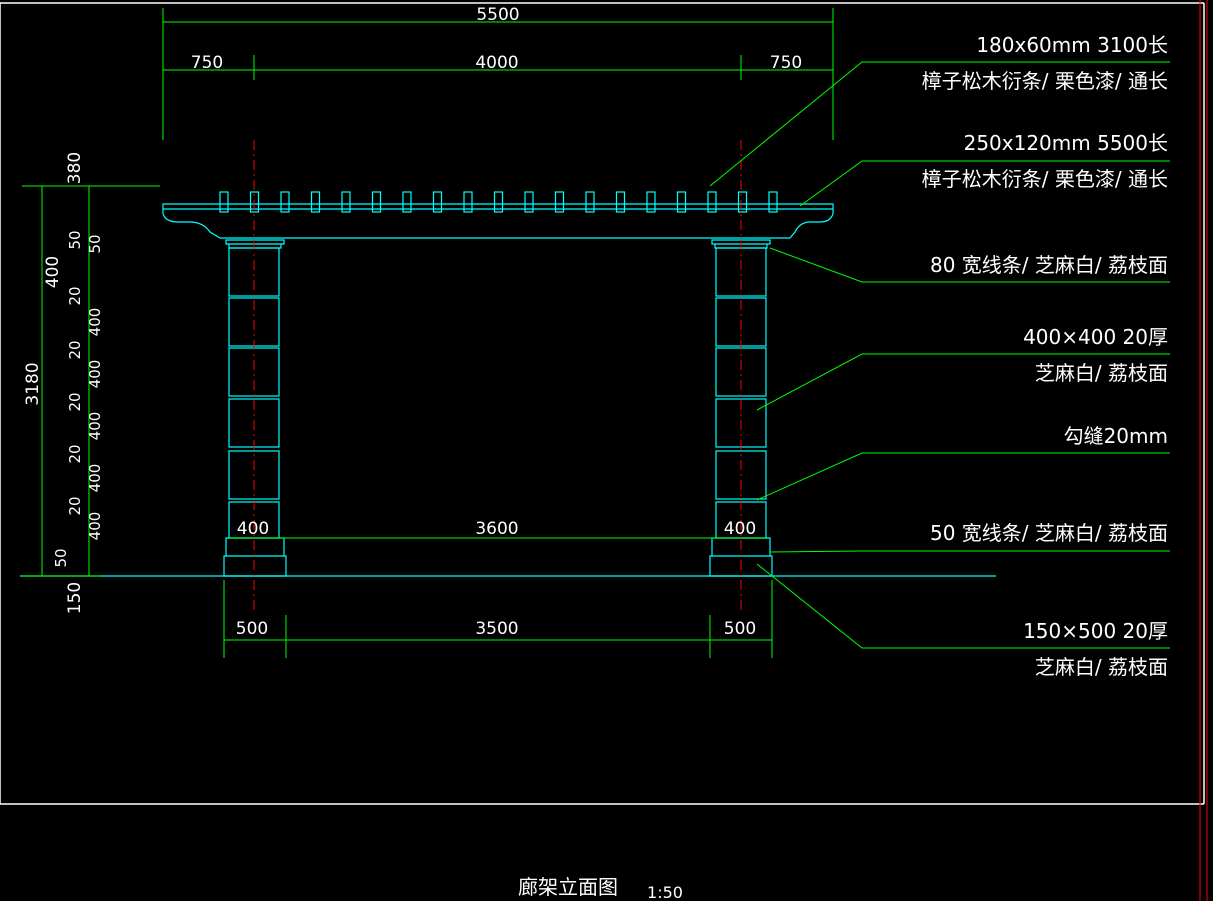  Describe the element at coordinates (740, 629) in the screenshot. I see `dim-bottom-right: 500` at that location.